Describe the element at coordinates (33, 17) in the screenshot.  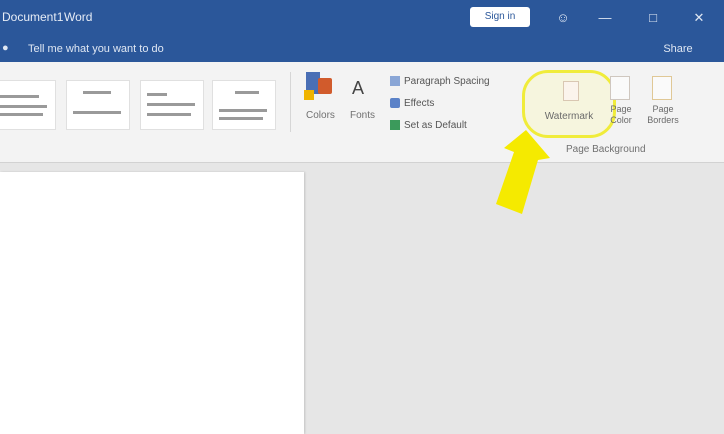
I see `document-title: Document1` at that location.